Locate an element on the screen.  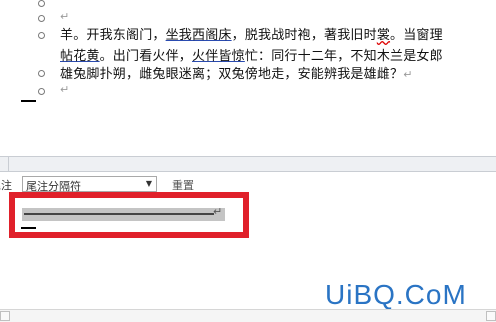
pane-splitter is located at coordinates (248, 164).